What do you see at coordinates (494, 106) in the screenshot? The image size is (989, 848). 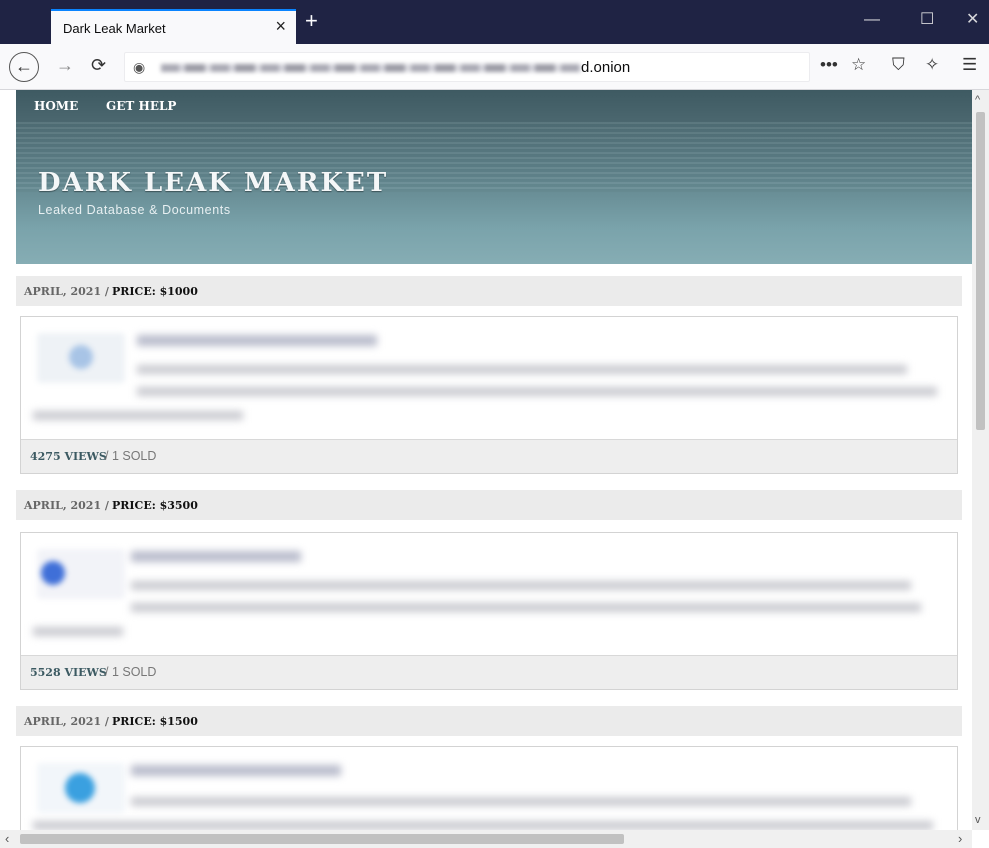 I see `site-nav: HOME GET HELP` at bounding box center [494, 106].